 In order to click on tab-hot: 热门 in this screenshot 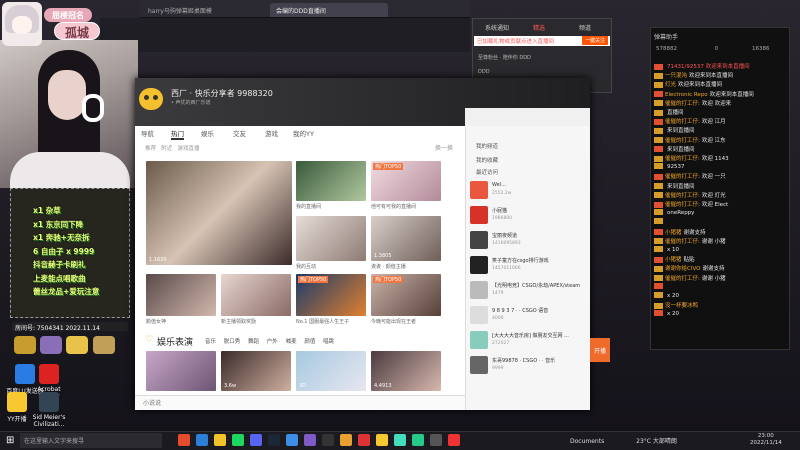, I will do `click(177, 134)`.